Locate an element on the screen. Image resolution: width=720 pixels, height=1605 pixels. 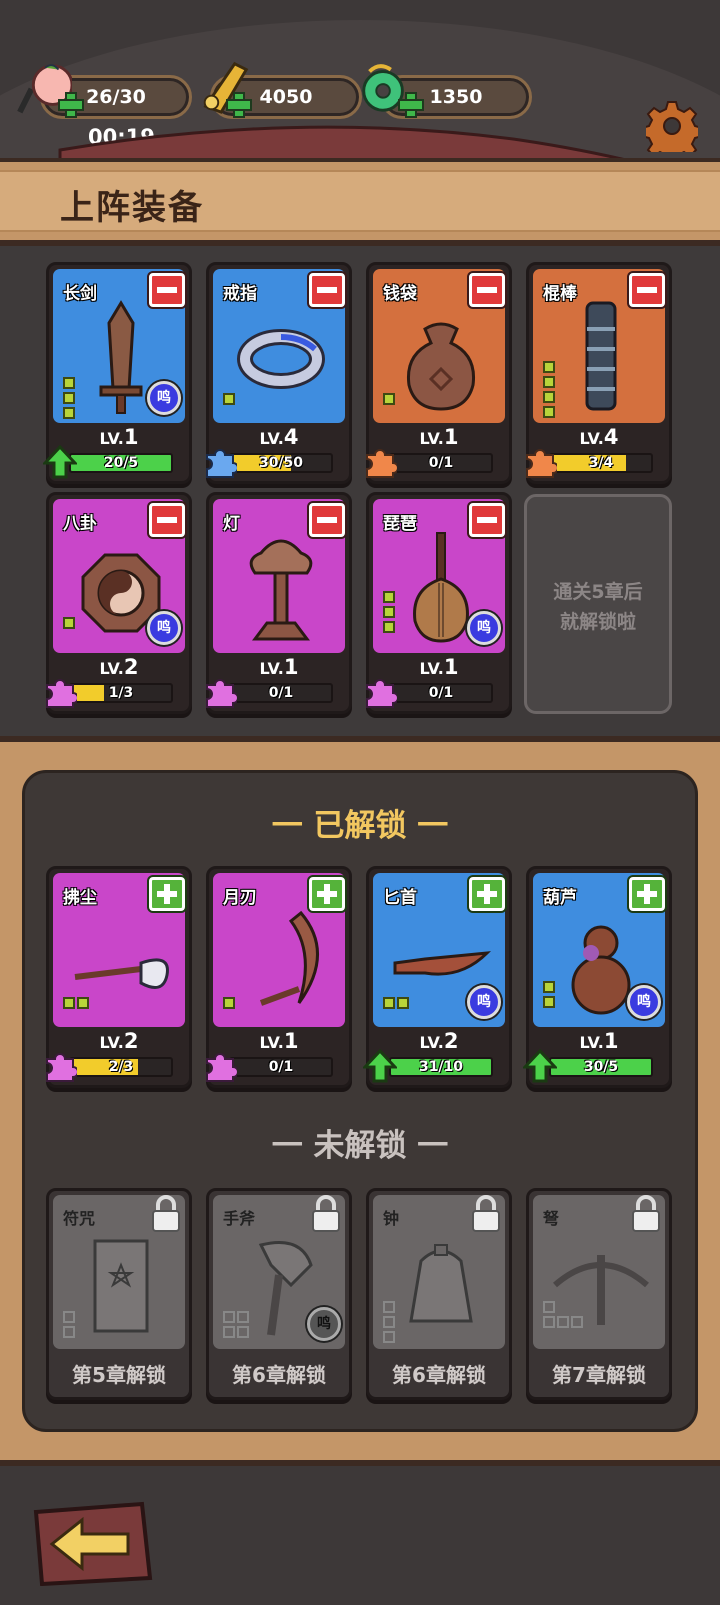
locked-card-shoufu: 手斧 鸣 第6章解锁 is located at coordinates (279, 1294).